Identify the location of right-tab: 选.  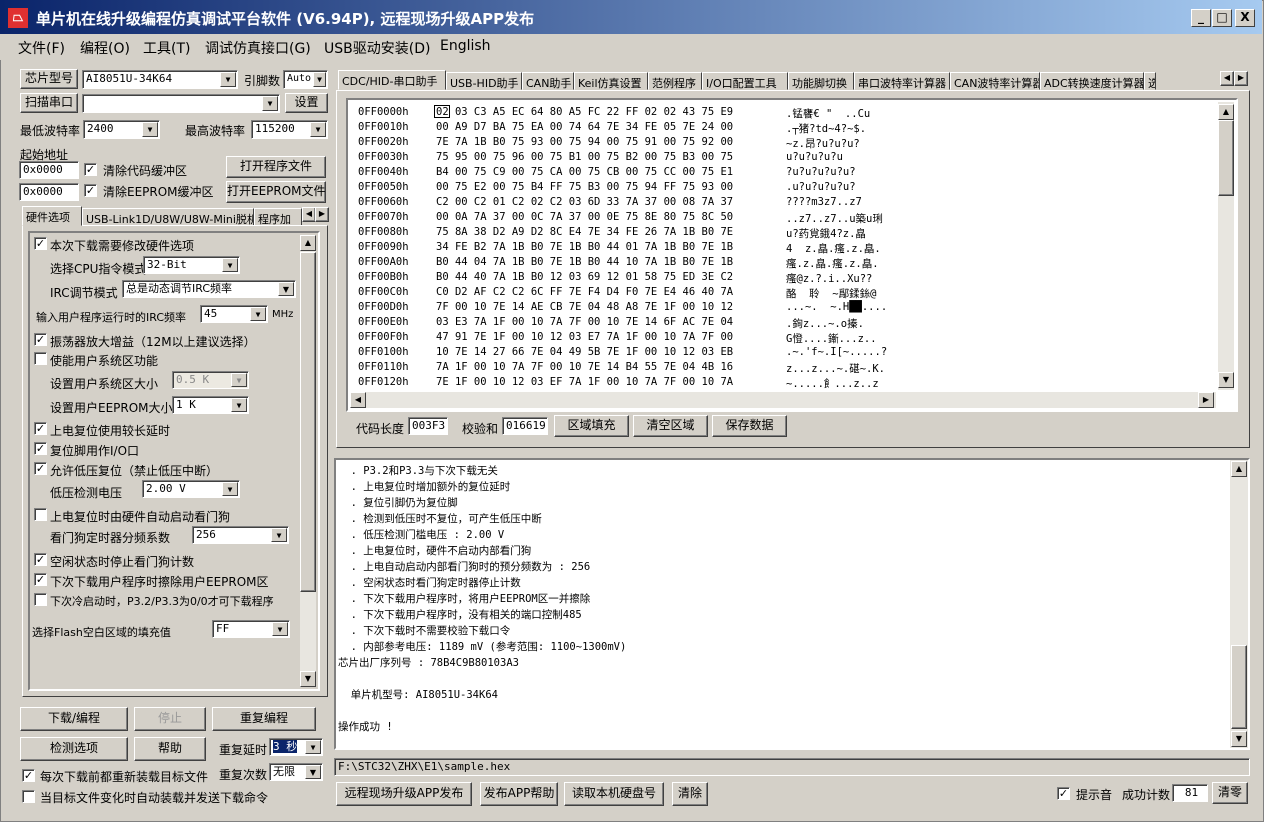
(1150, 81).